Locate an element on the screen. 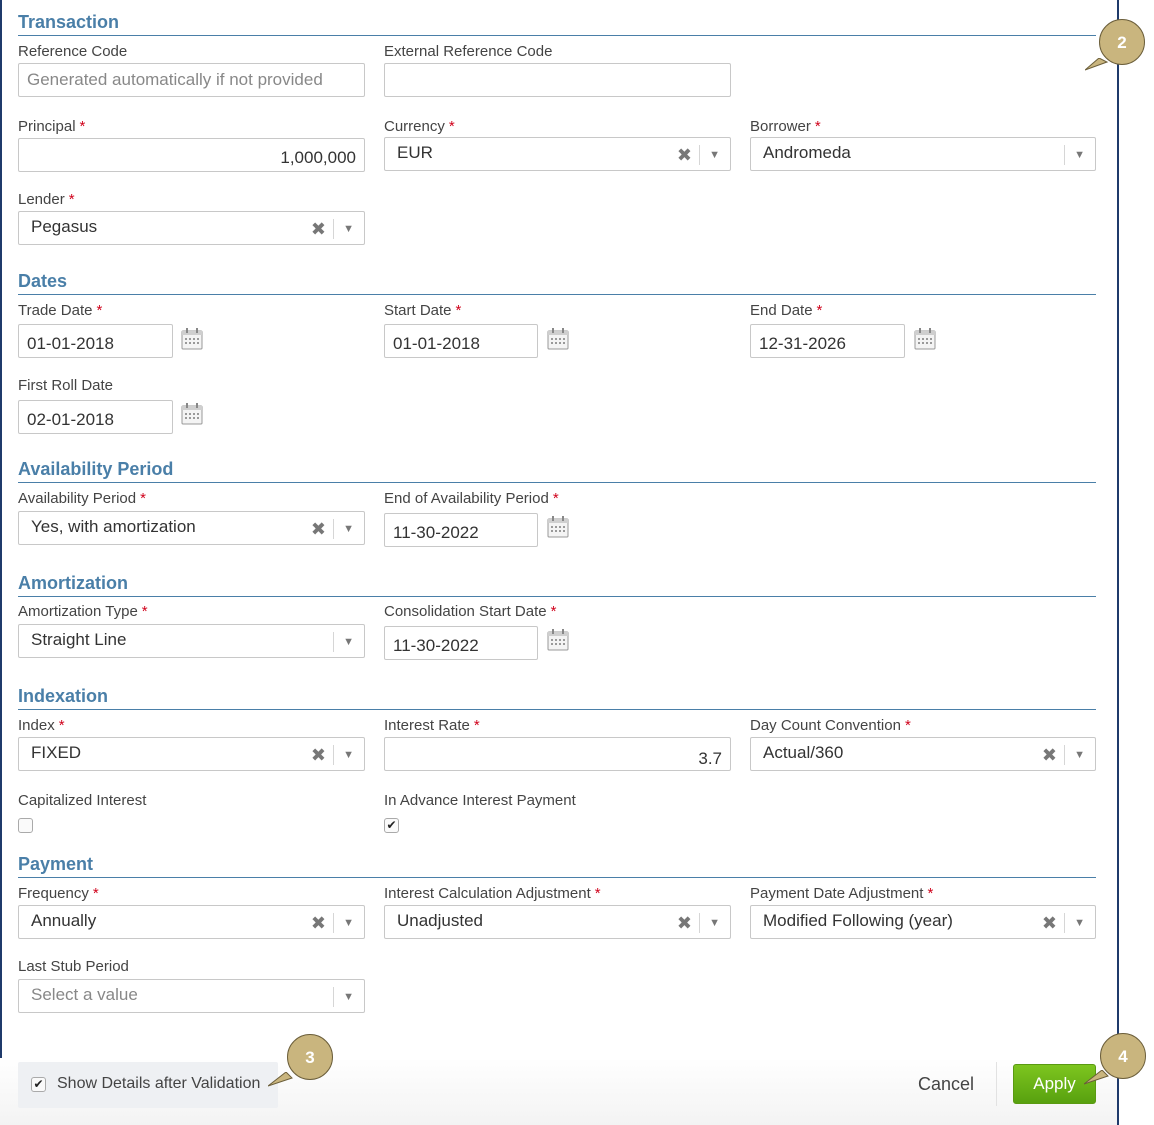 The height and width of the screenshot is (1125, 1154). start-date-input: 01-01-2018 is located at coordinates (461, 341).